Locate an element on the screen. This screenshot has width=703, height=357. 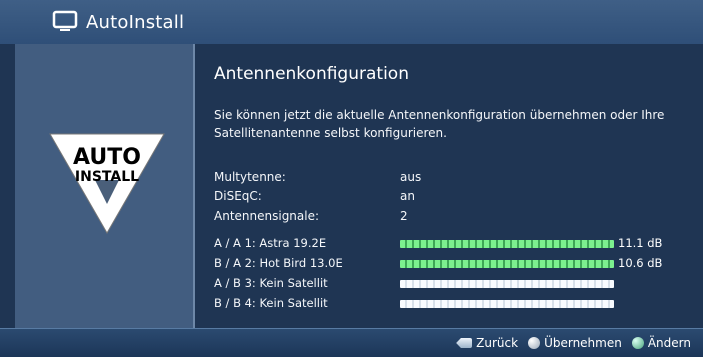
change-action: Ändern is located at coordinates (661, 343).